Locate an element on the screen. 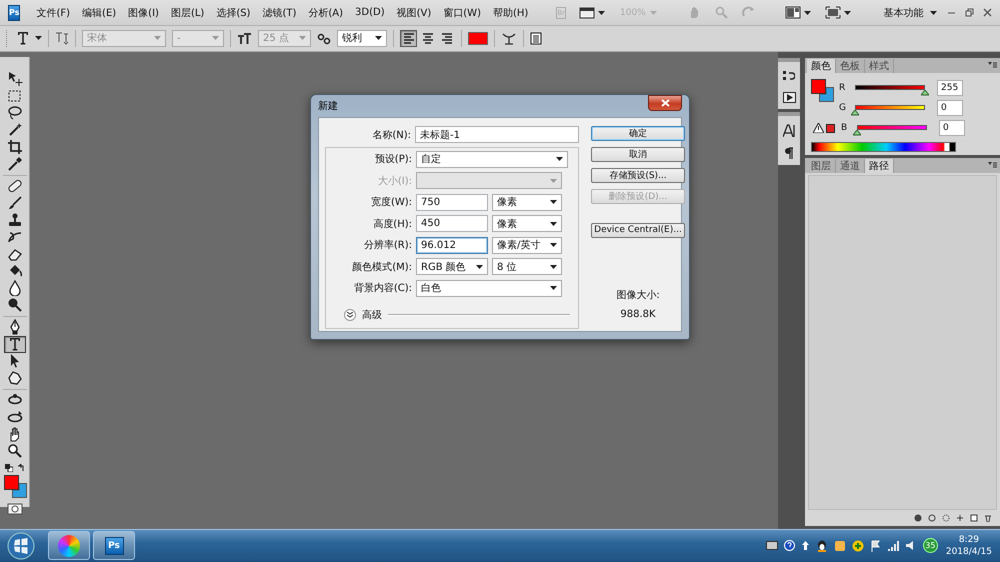  text-color-swatch is located at coordinates (478, 38).